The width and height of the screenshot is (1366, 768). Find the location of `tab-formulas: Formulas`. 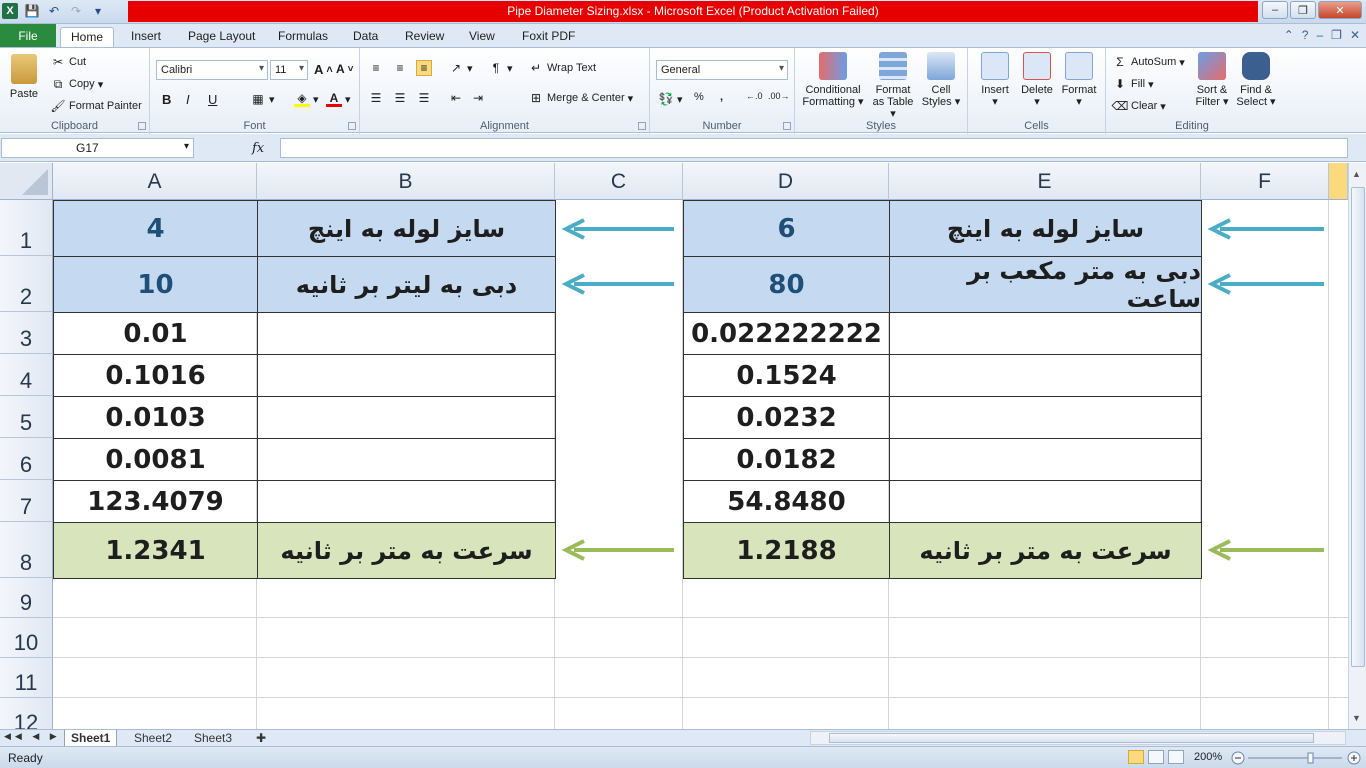

tab-formulas: Formulas is located at coordinates (303, 37).